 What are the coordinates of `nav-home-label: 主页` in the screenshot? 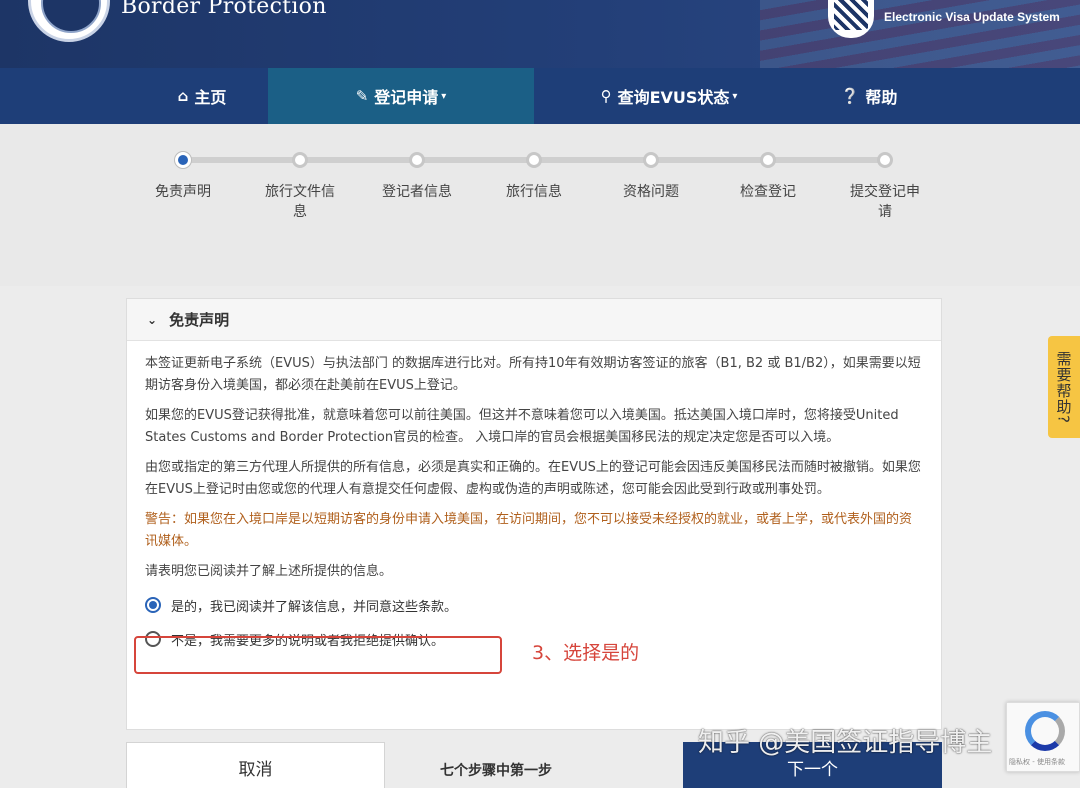 It's located at (210, 97).